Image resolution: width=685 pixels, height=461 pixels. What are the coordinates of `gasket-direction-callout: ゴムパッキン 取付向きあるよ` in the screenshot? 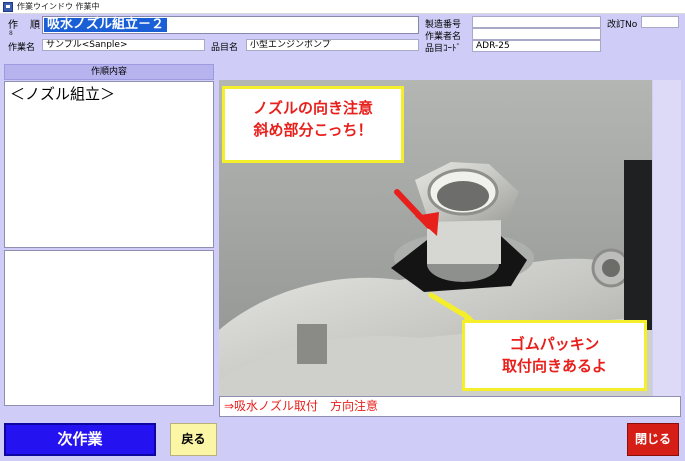 It's located at (554, 355).